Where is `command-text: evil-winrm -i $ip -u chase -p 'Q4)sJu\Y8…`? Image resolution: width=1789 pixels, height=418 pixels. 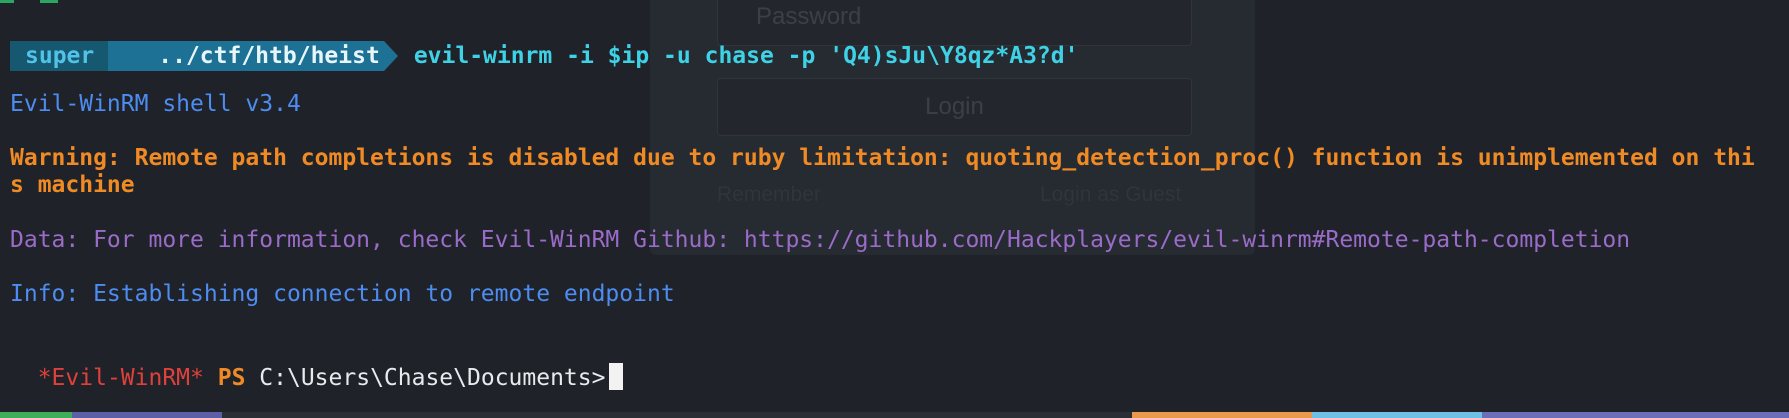 command-text: evil-winrm -i $ip -u chase -p 'Q4)sJu\Y8… is located at coordinates (746, 56).